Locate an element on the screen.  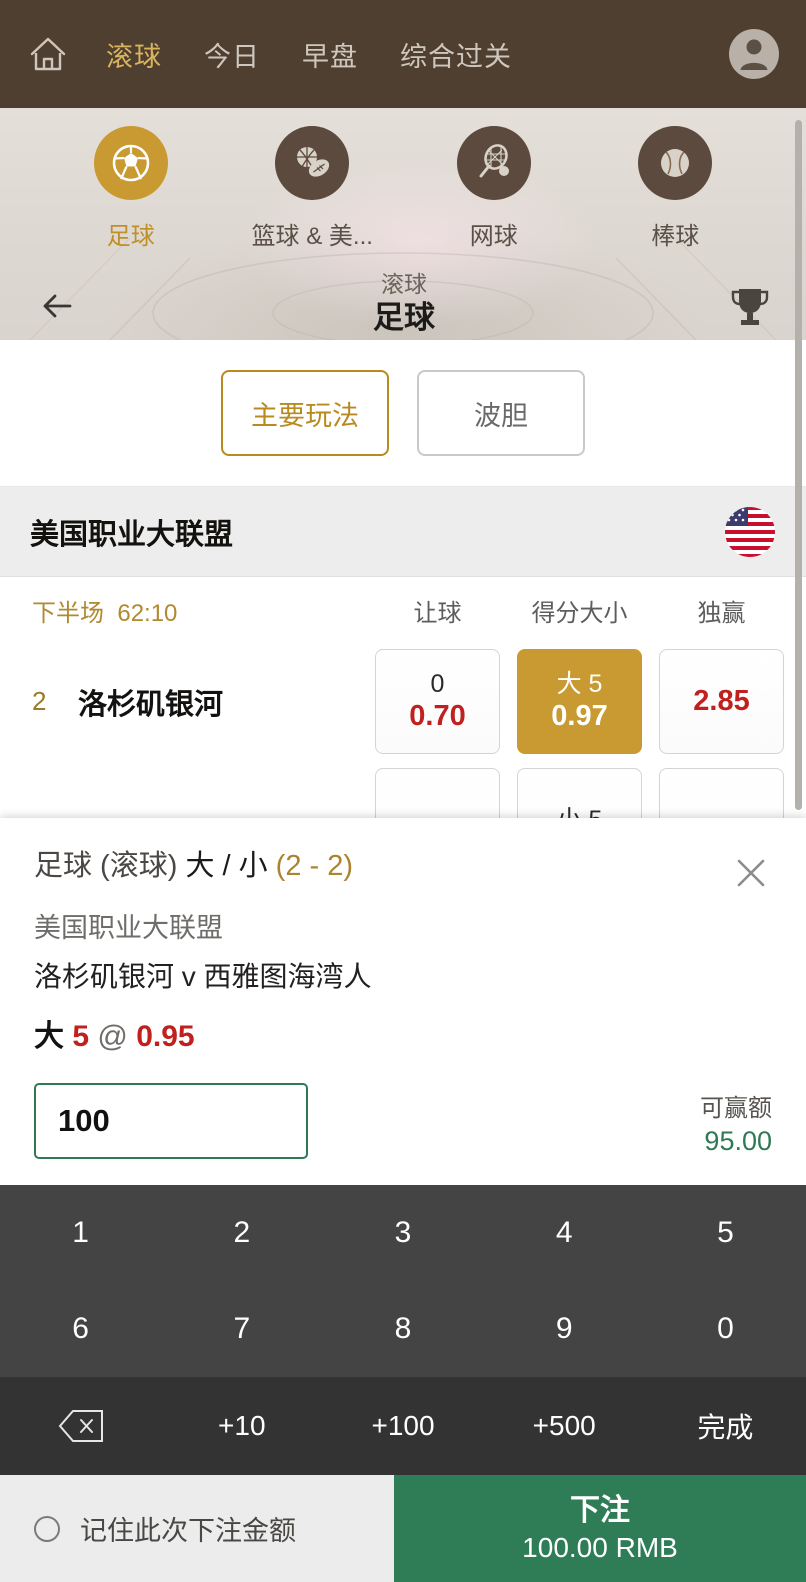
league-header: 美国职业大联盟 is located at coordinates (403, 532).